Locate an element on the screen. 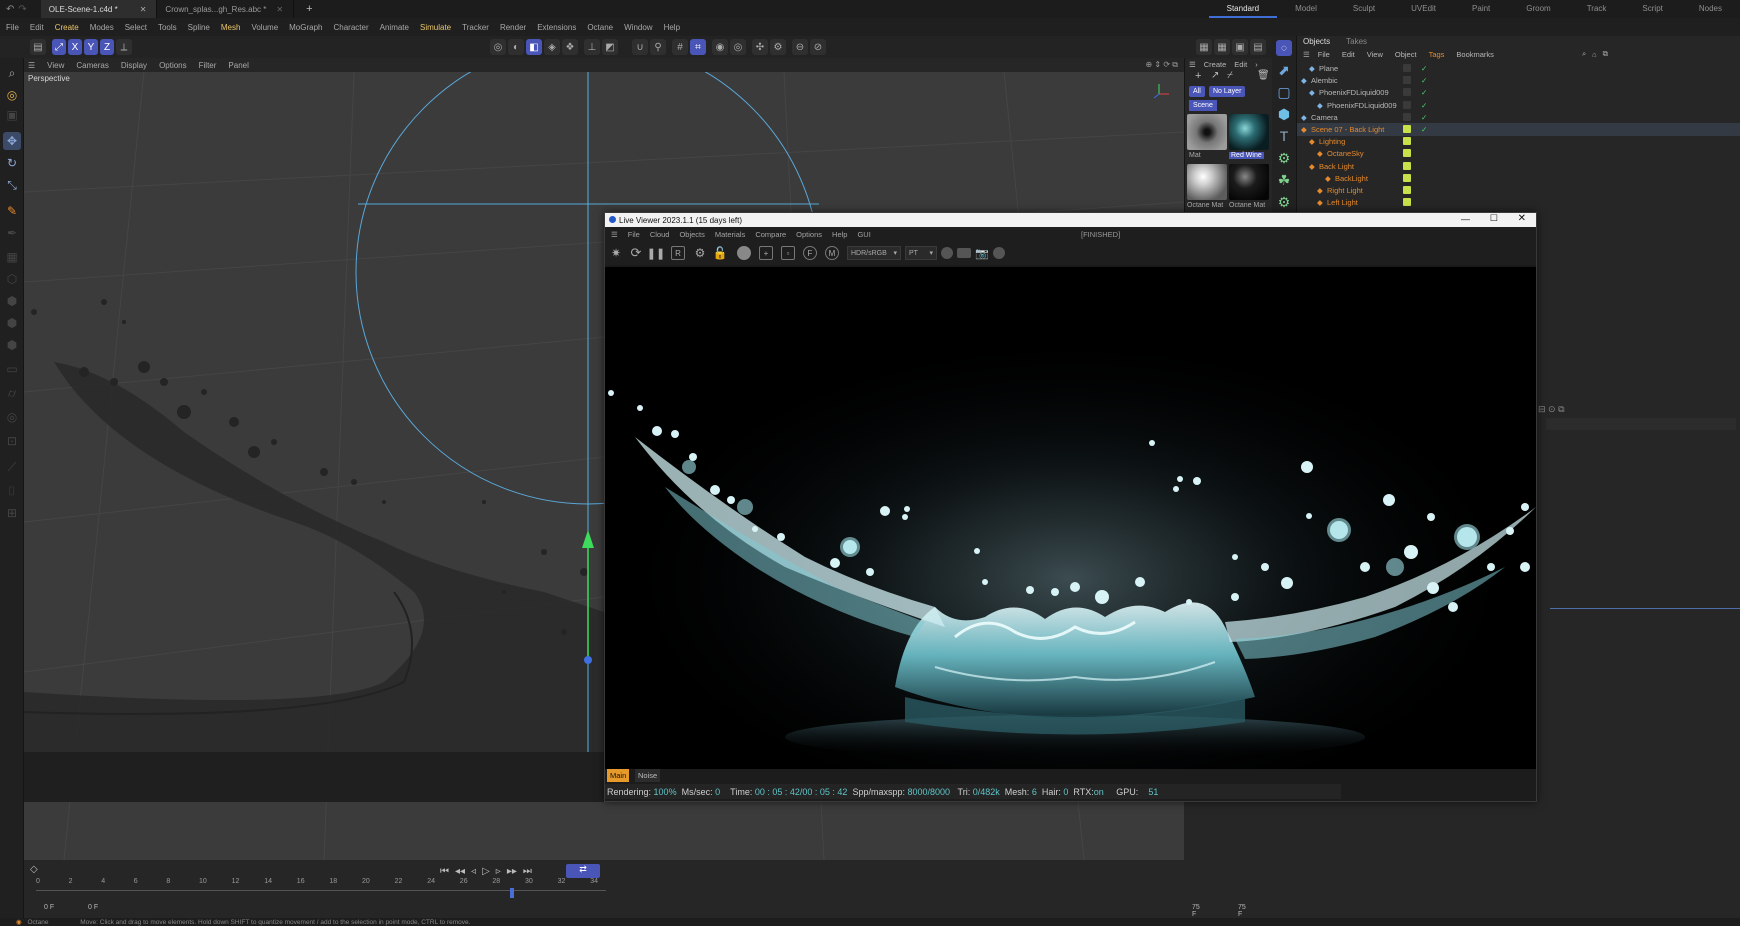 The image size is (1740, 926). object-row: ◆ Back Light is located at coordinates (1518, 166).